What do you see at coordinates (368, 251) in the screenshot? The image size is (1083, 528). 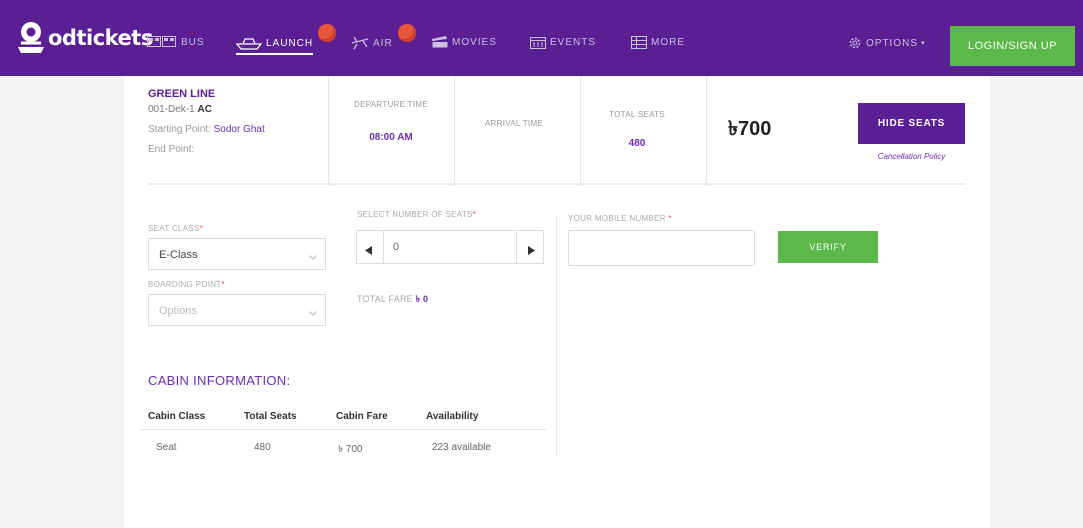 I see `decrement-arrow-icon` at bounding box center [368, 251].